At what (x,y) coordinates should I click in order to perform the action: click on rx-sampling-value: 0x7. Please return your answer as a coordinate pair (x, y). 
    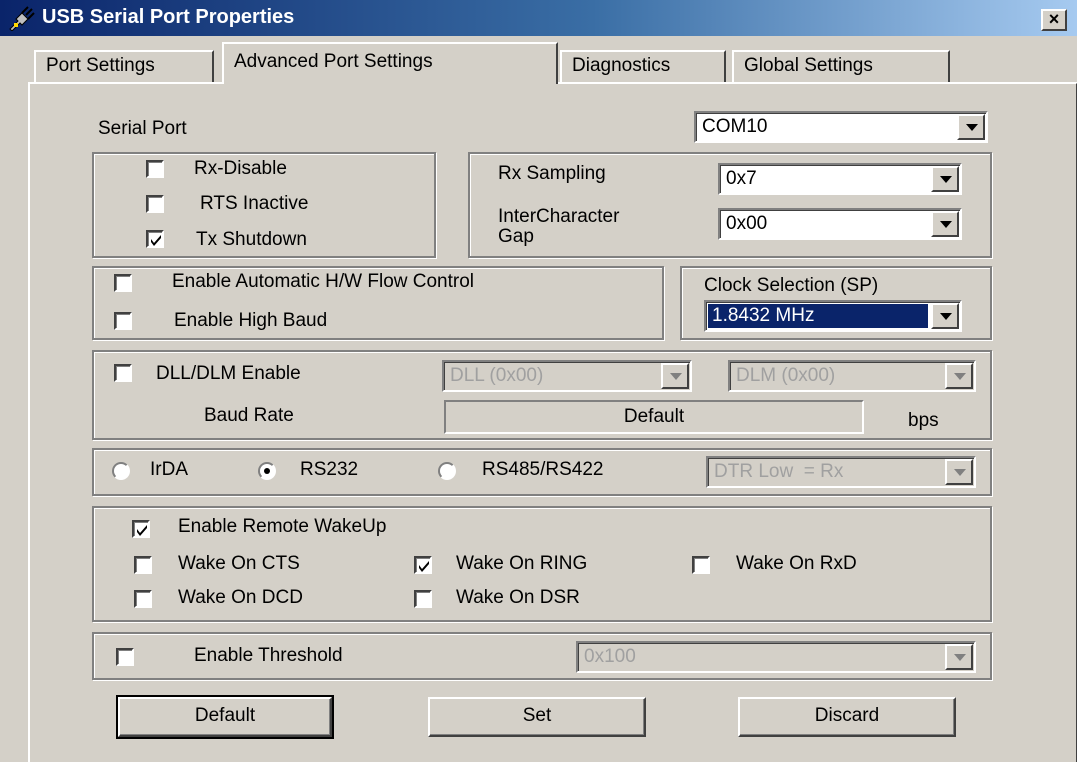
    Looking at the image, I should click on (741, 178).